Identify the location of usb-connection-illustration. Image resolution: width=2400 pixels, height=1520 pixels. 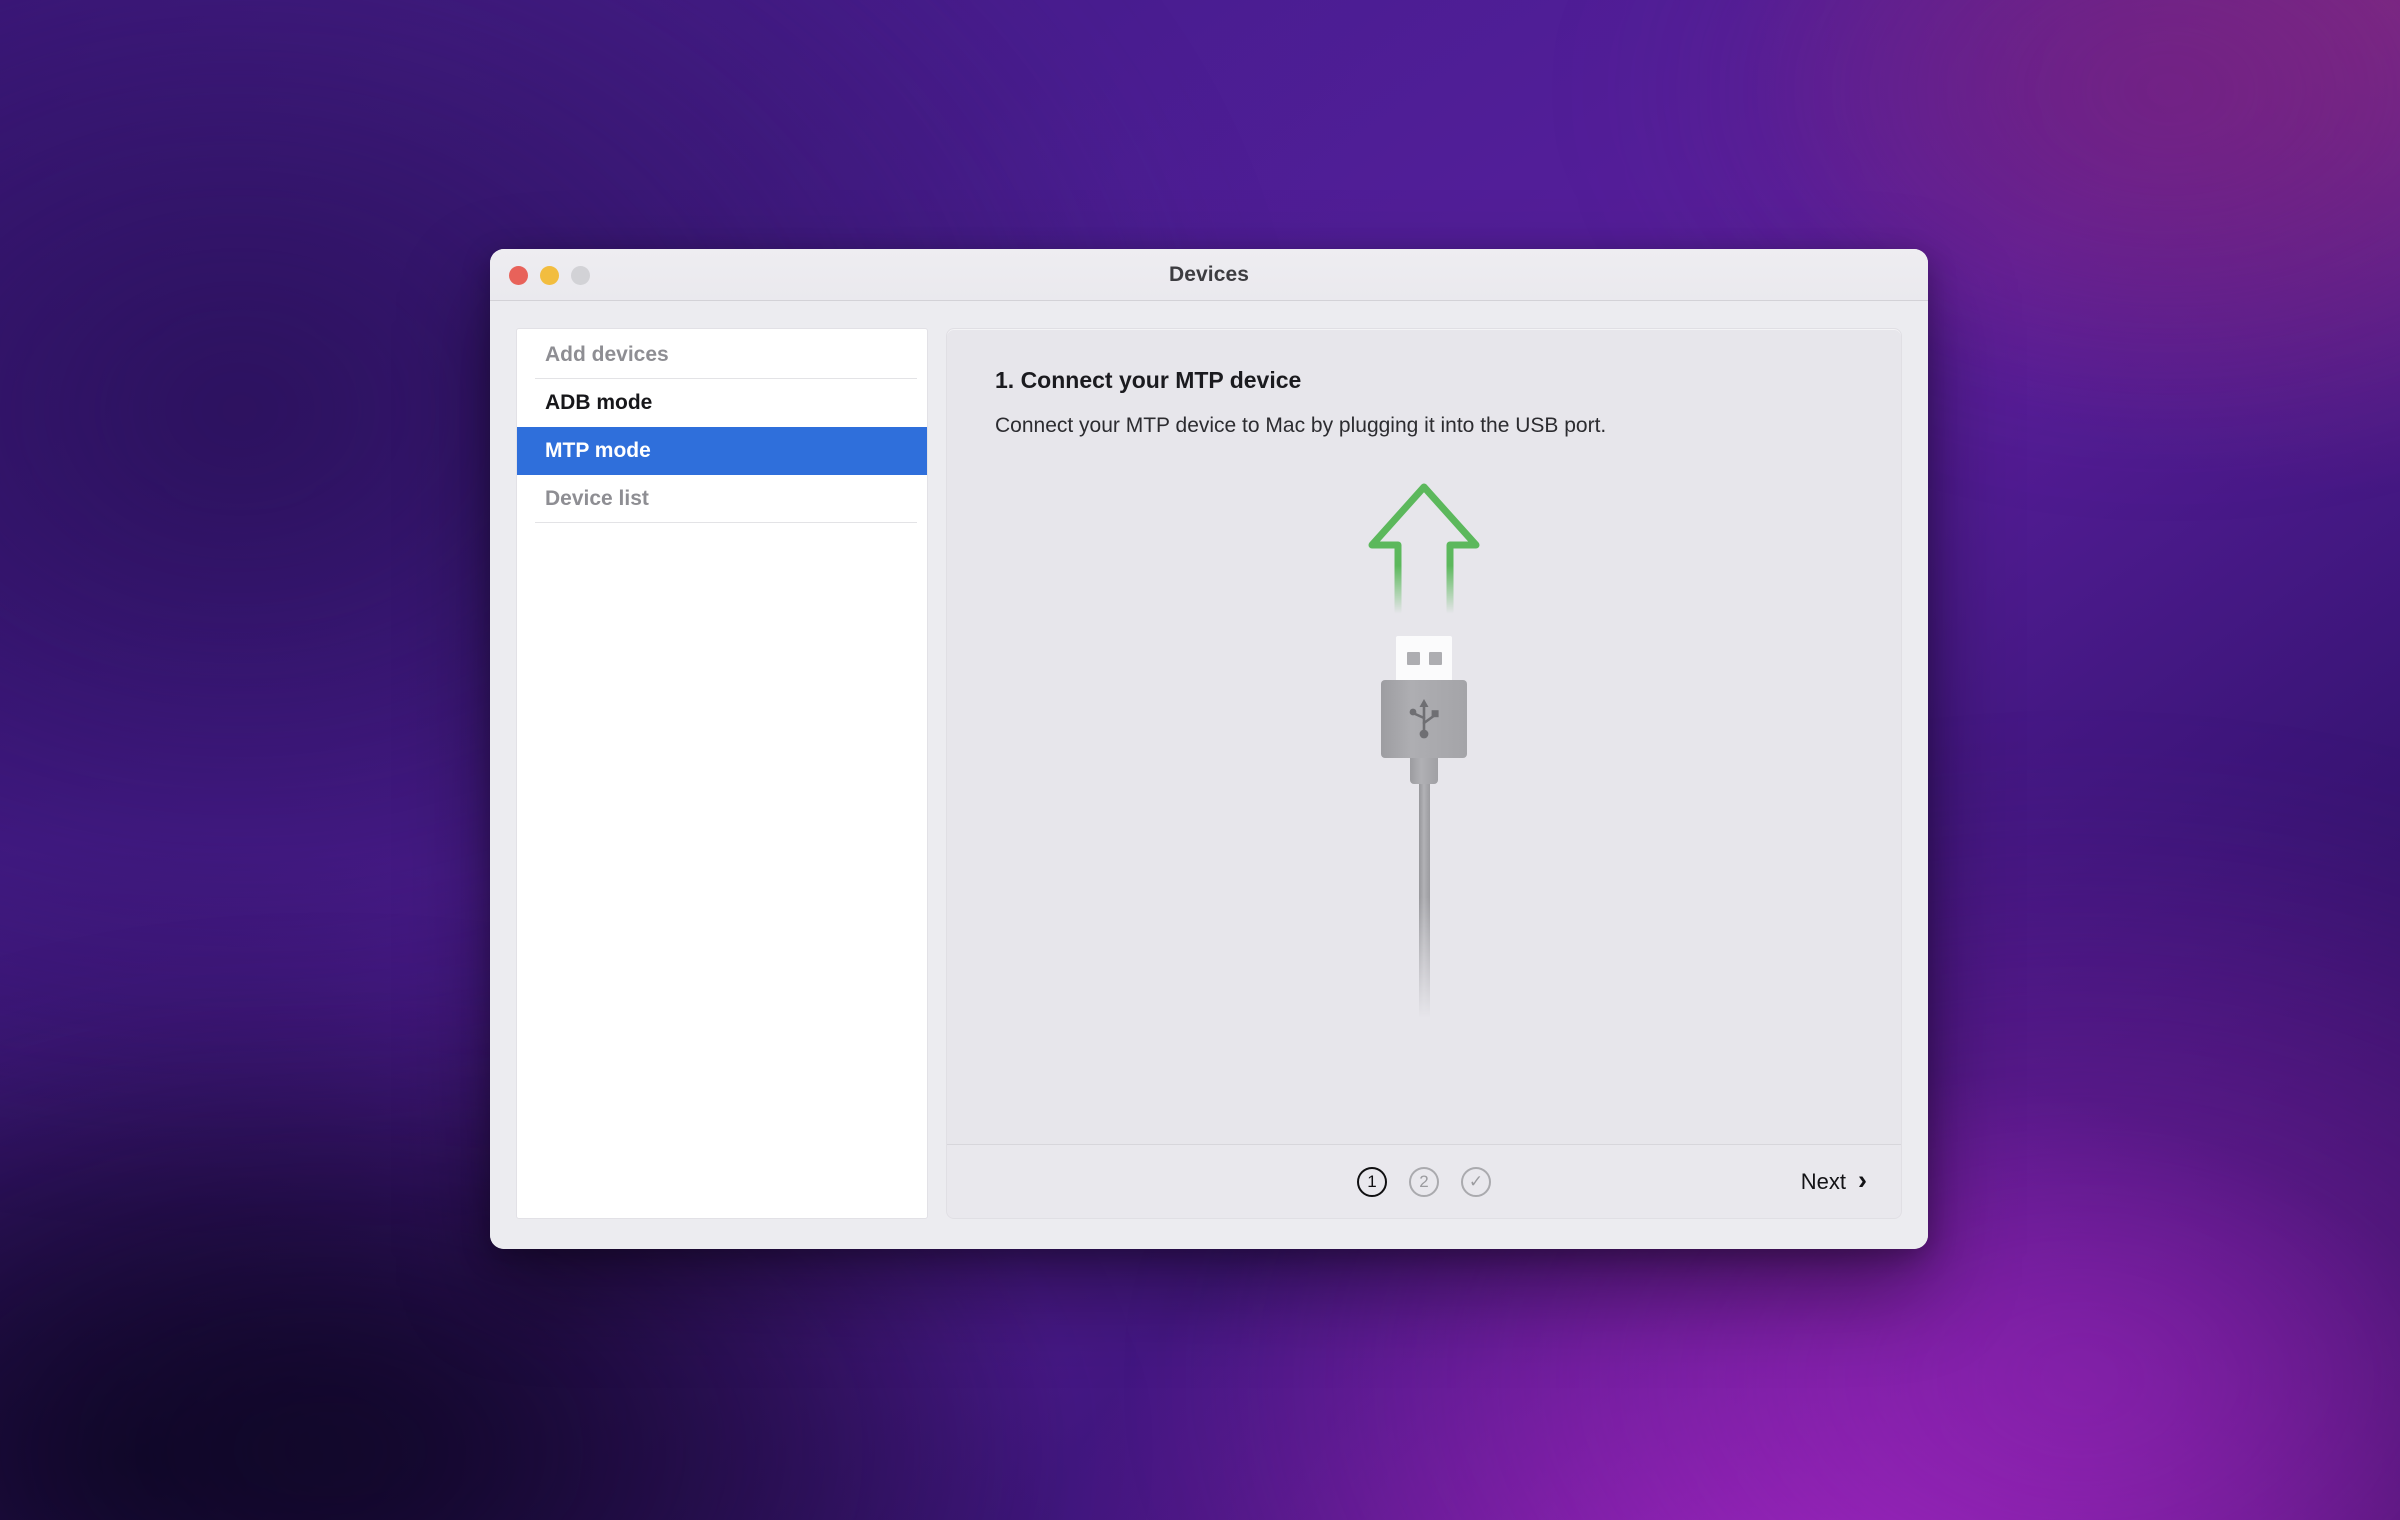
(1424, 759).